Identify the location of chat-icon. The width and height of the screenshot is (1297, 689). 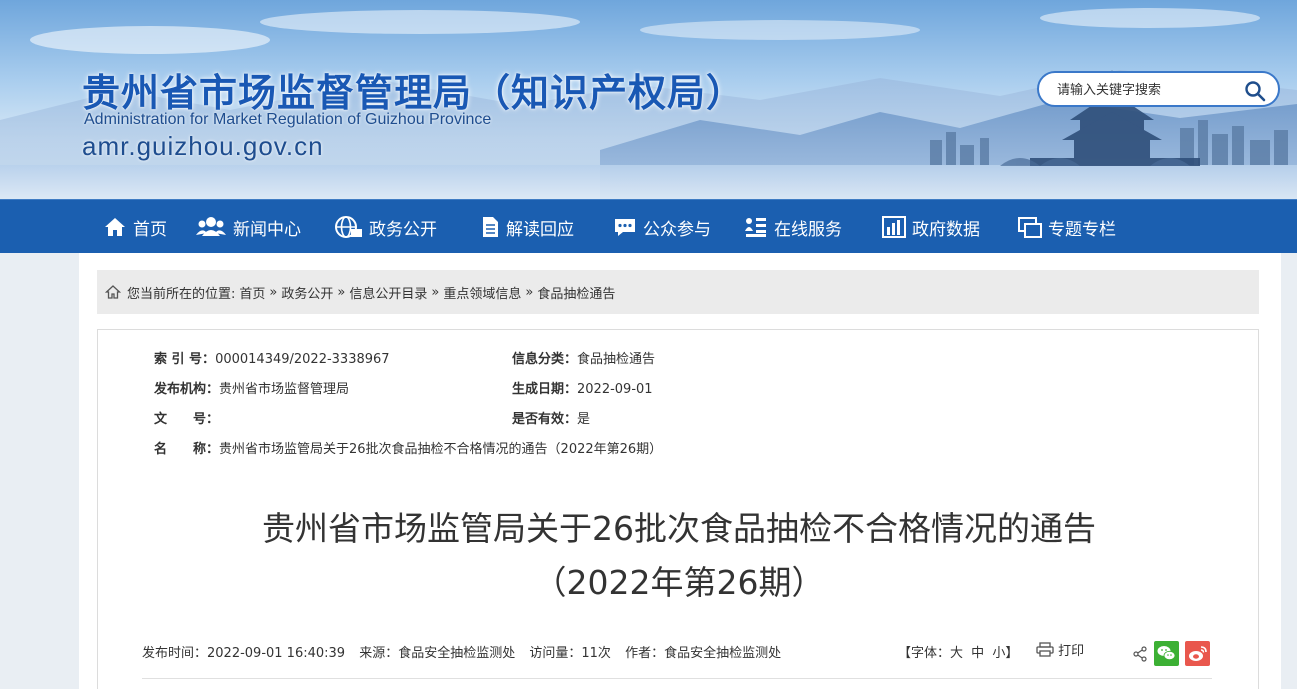
(625, 227).